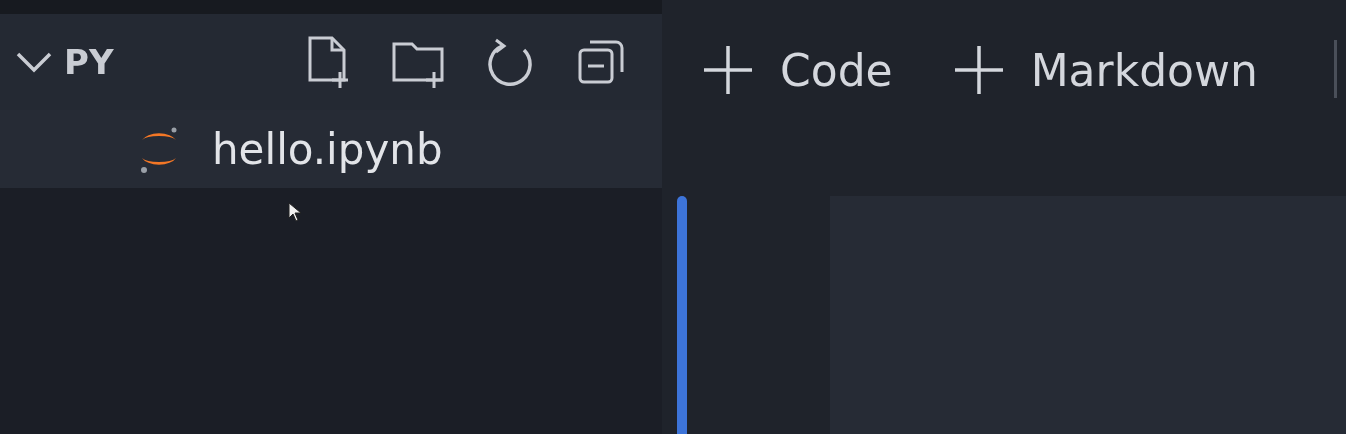 The image size is (1346, 434). What do you see at coordinates (327, 149) in the screenshot?
I see `file-name: hello.ipynb` at bounding box center [327, 149].